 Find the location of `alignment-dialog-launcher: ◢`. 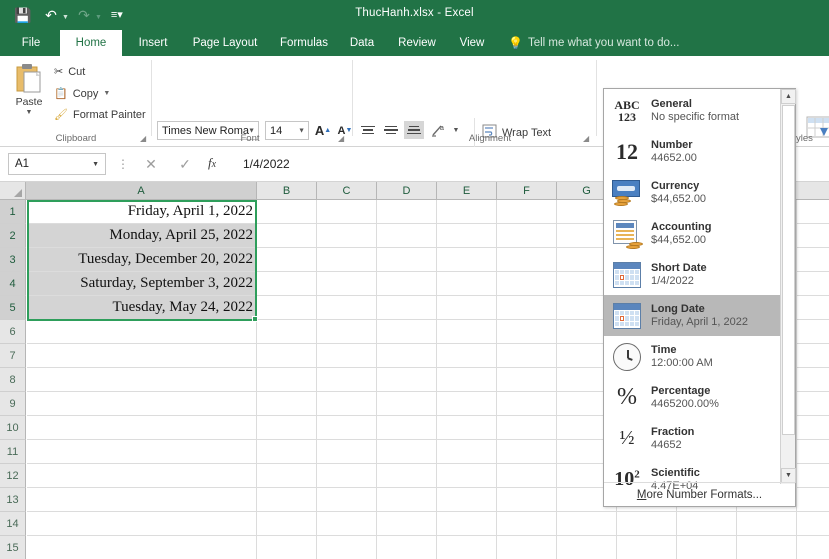

alignment-dialog-launcher: ◢ is located at coordinates (586, 138).